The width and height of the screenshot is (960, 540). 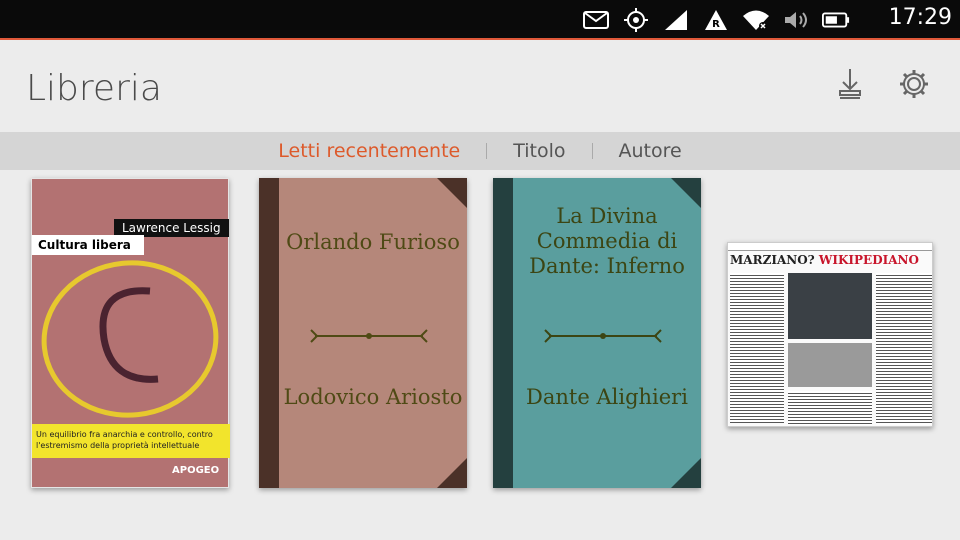 I want to click on svg-text: R, so click(x=716, y=24).